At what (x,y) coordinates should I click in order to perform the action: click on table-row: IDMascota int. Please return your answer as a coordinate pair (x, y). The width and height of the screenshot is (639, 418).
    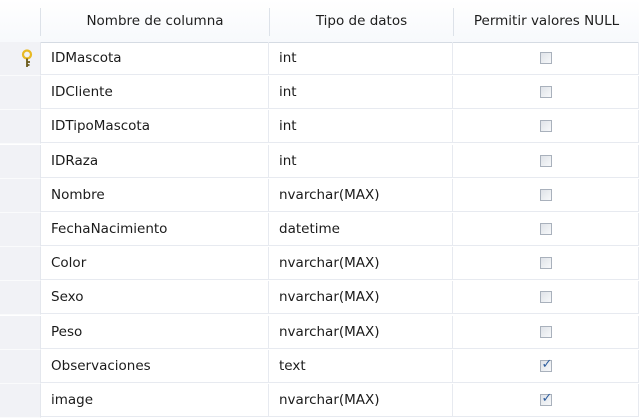
    Looking at the image, I should click on (319, 59).